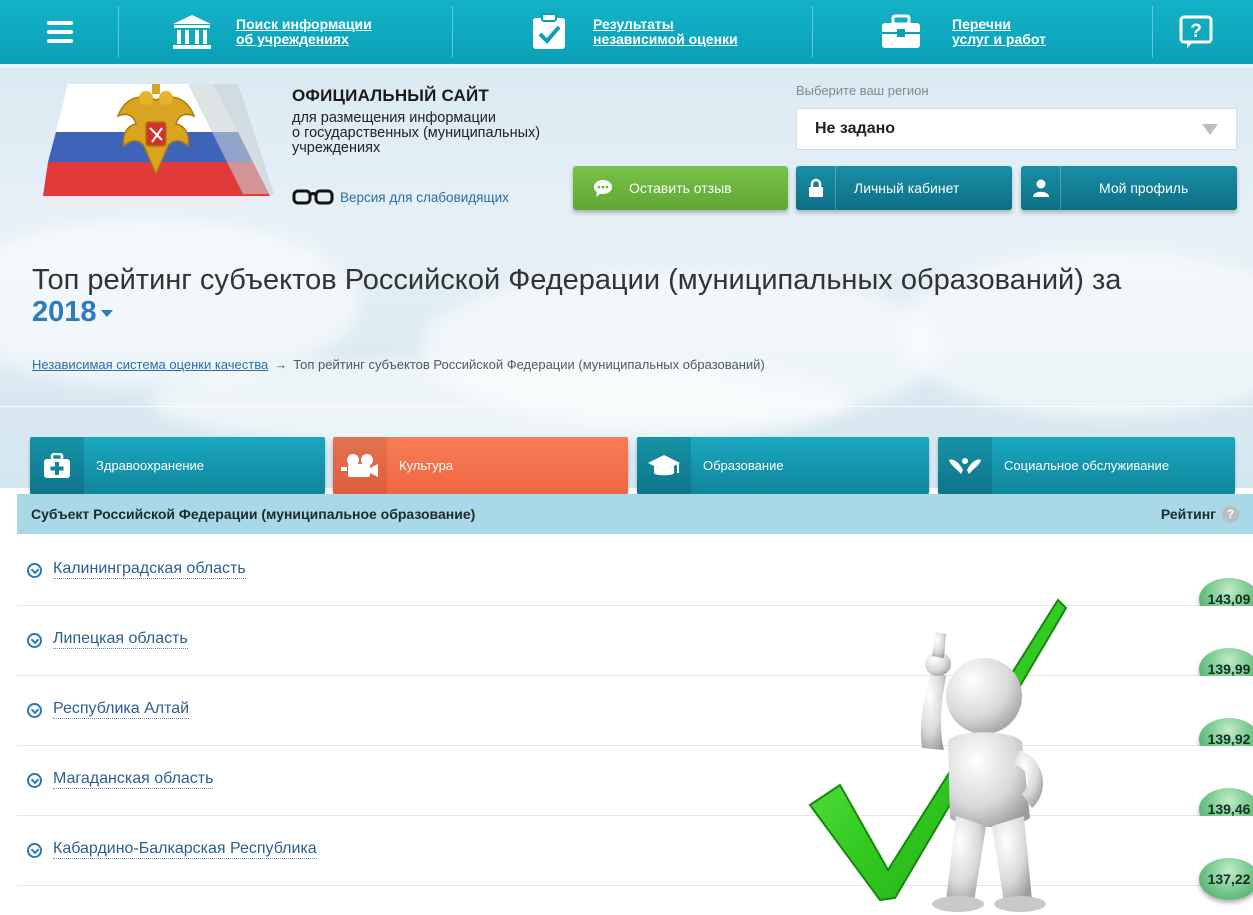 The height and width of the screenshot is (915, 1253). I want to click on personal-cabinet-label: Личный кабинет, so click(907, 188).